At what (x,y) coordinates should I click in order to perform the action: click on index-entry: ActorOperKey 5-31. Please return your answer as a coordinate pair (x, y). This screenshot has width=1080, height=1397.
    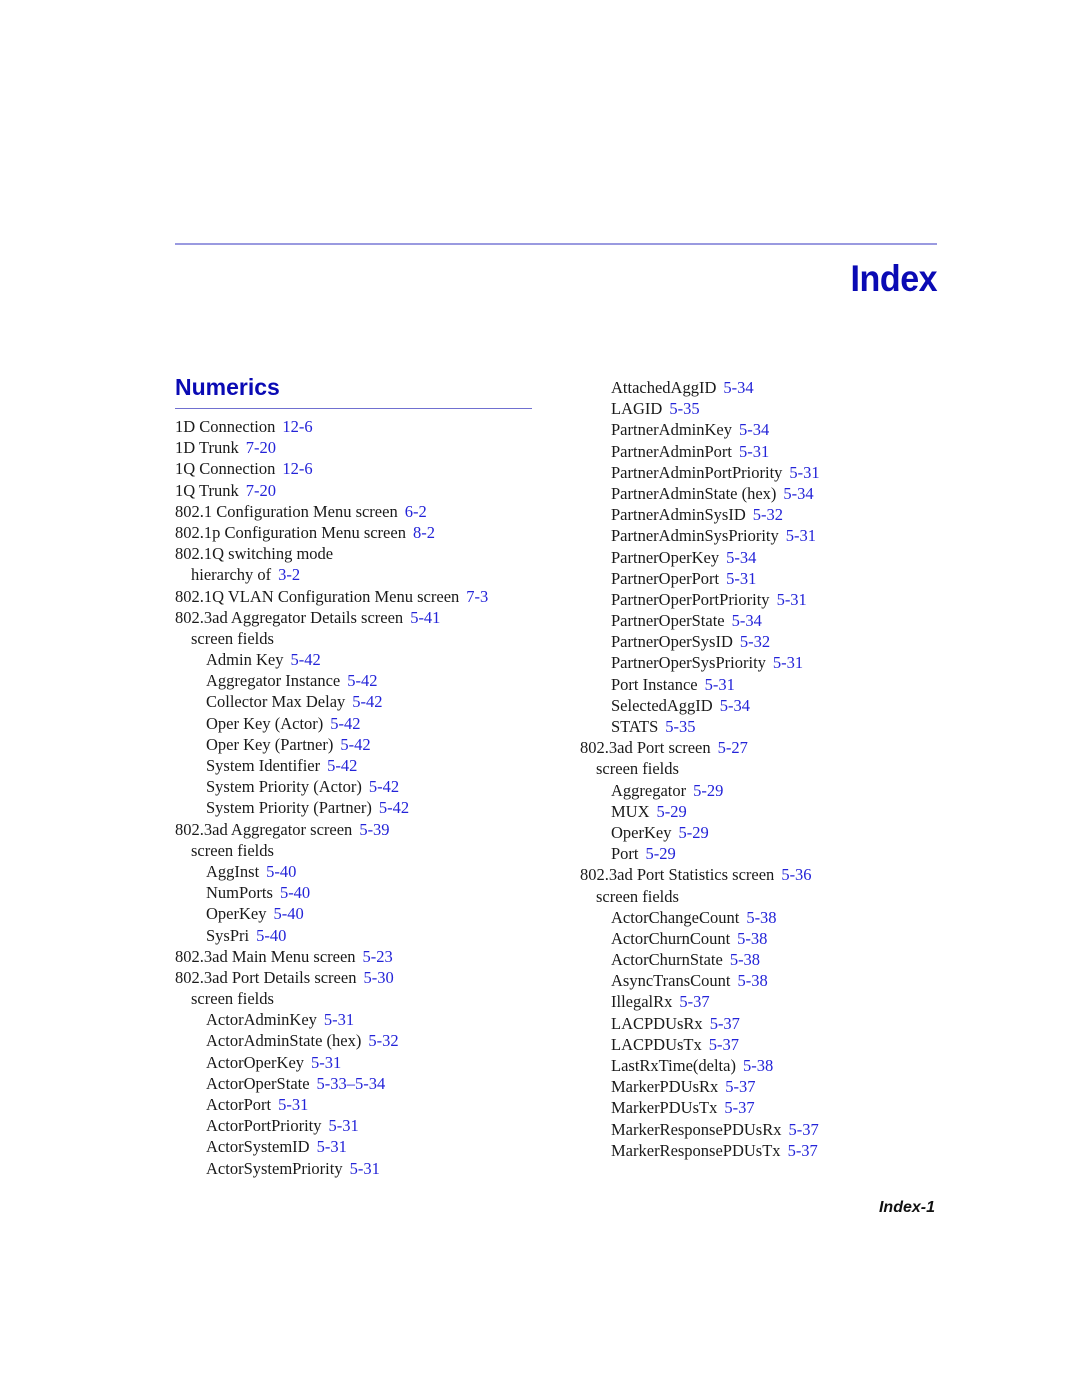
    Looking at the image, I should click on (331, 1062).